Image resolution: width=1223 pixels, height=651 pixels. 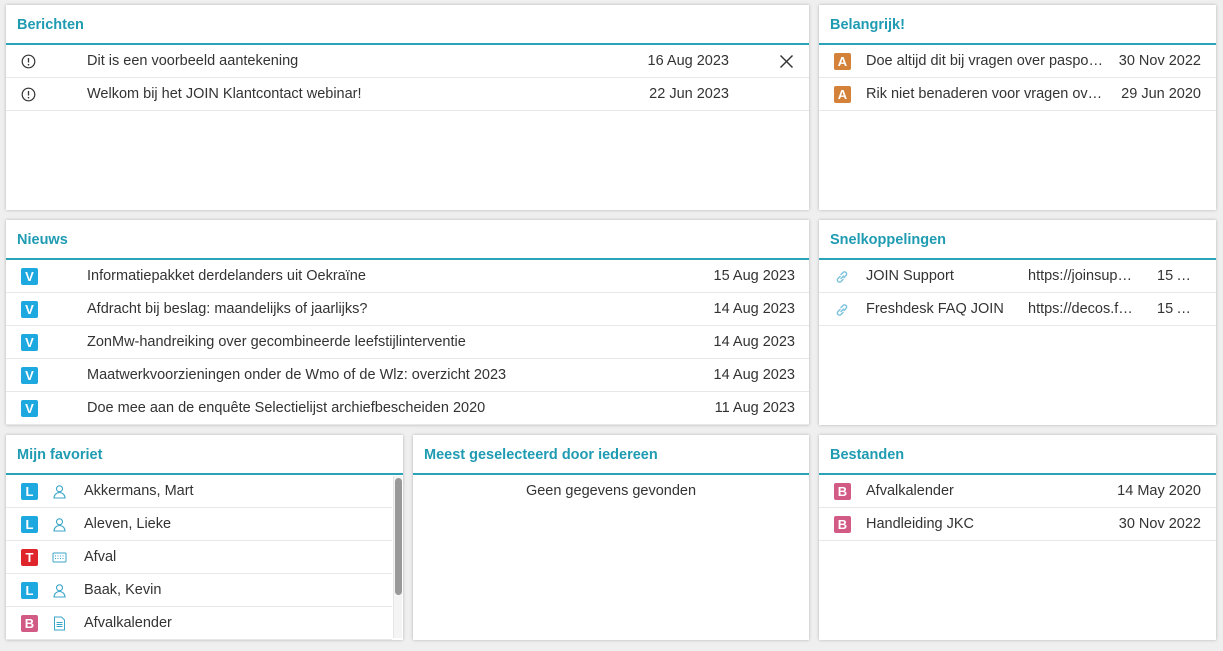 What do you see at coordinates (1017, 524) in the screenshot?
I see `file-row: B Handleiding JKC 30 Nov 2022` at bounding box center [1017, 524].